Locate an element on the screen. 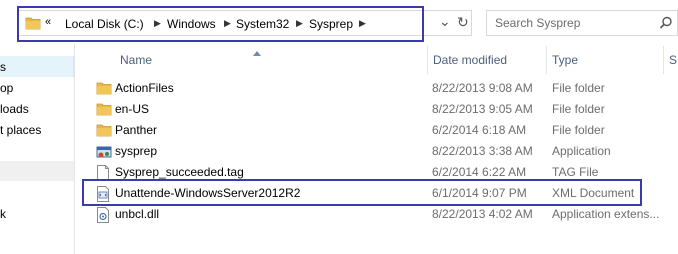 The width and height of the screenshot is (678, 254). file-row: sysprep 8/22/2013 3:38 AM Application is located at coordinates (377, 151).